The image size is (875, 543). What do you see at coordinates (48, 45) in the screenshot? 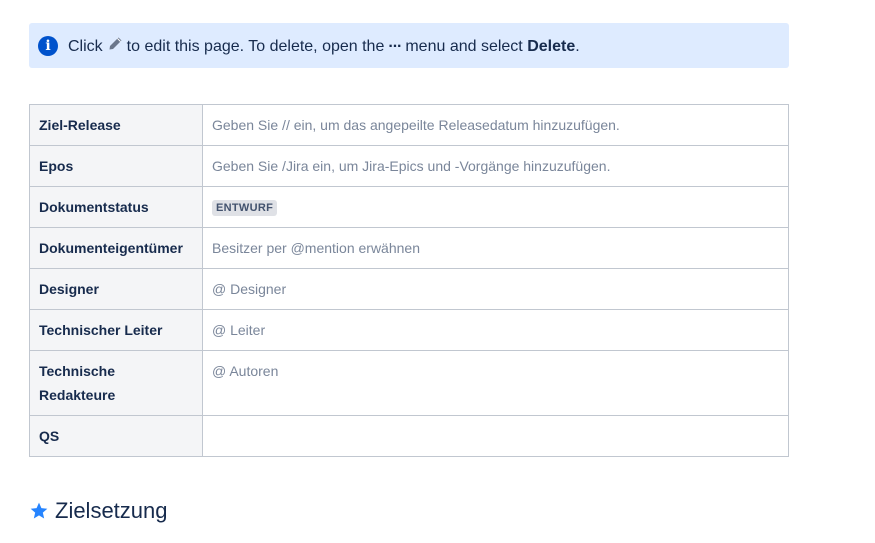
I see `info-icon: i` at bounding box center [48, 45].